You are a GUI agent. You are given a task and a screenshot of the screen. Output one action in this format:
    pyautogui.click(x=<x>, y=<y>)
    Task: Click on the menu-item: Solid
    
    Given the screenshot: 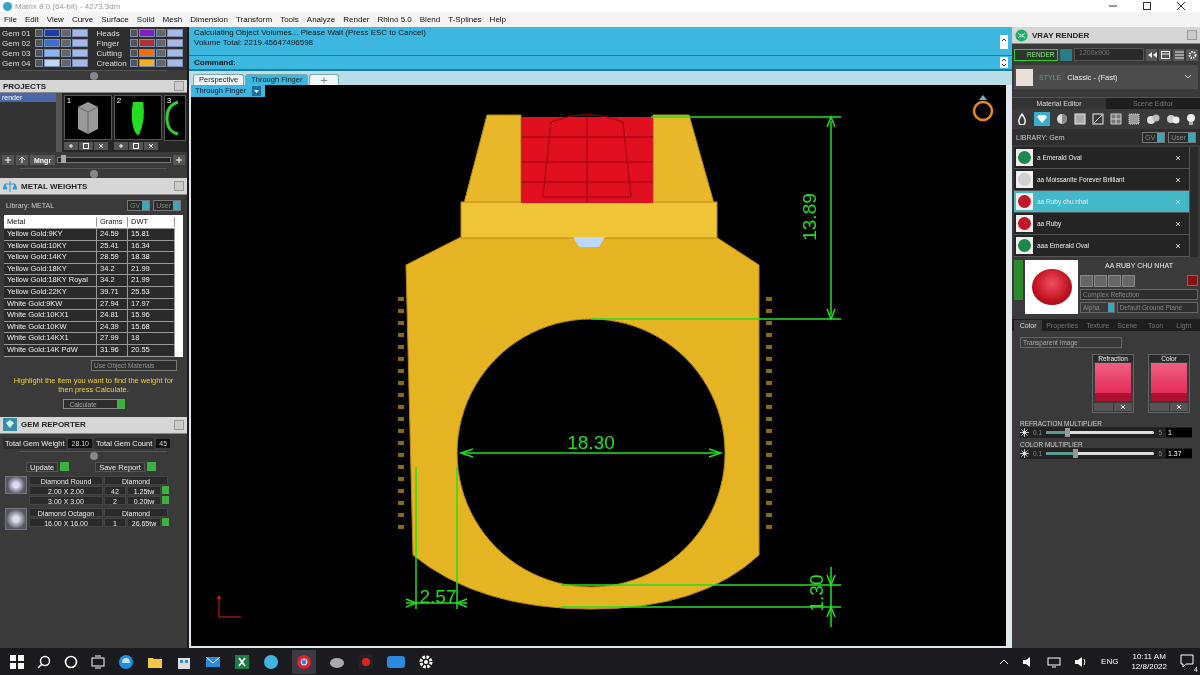 What is the action you would take?
    pyautogui.click(x=145, y=19)
    